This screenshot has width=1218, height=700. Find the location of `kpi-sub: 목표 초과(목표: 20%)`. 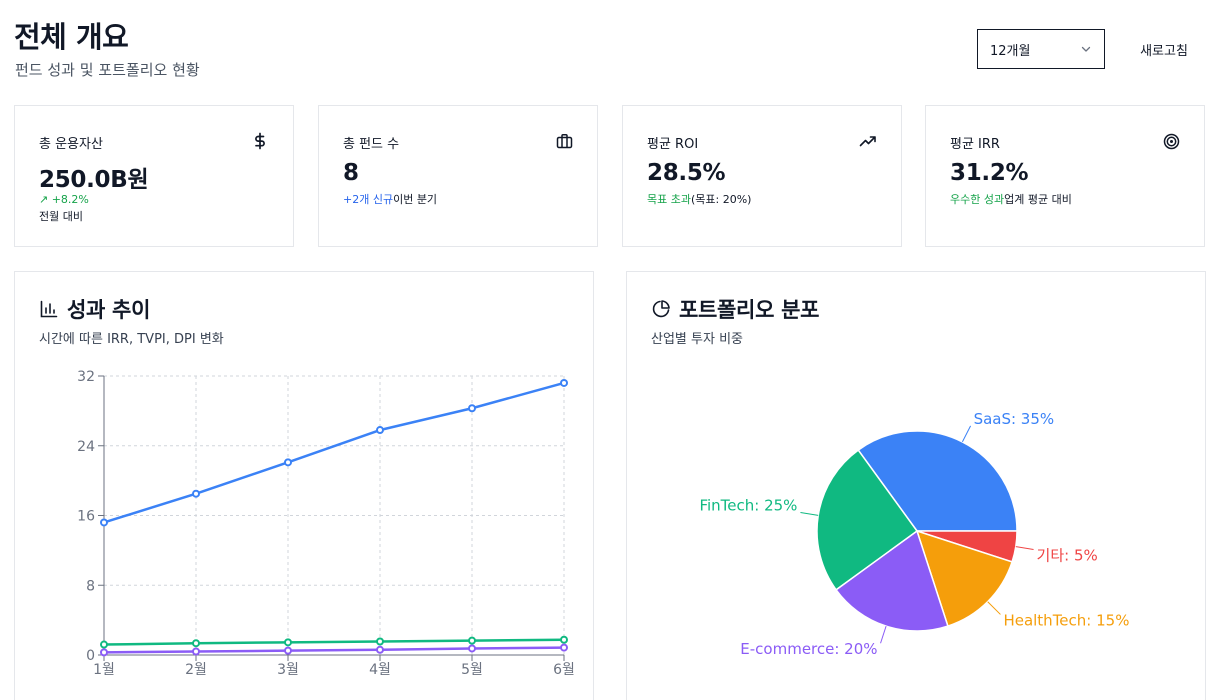

kpi-sub: 목표 초과(목표: 20%) is located at coordinates (699, 199).